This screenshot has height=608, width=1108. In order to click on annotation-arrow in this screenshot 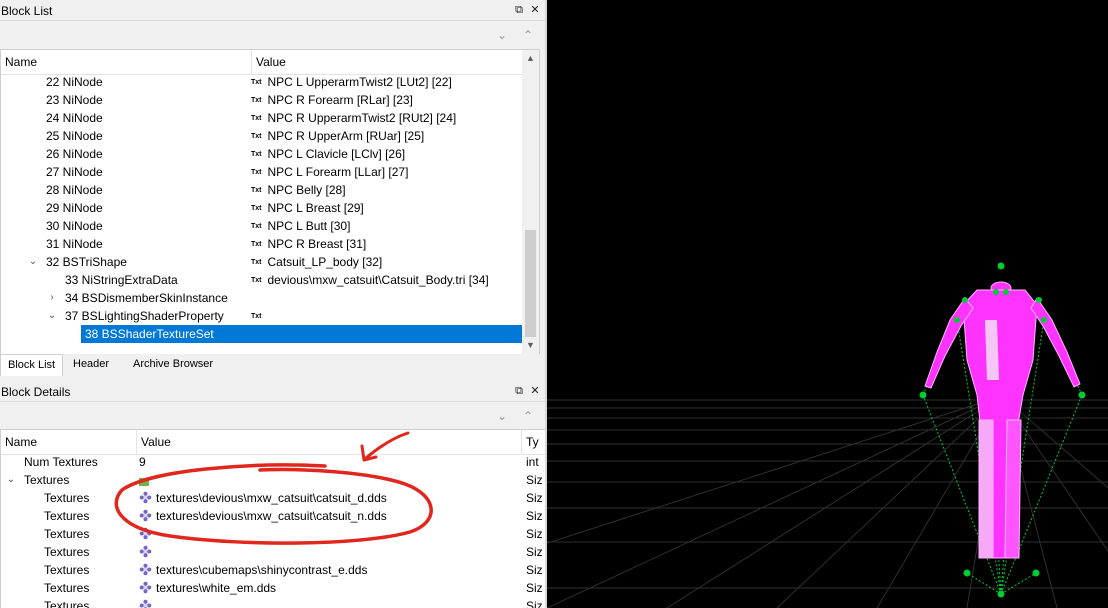, I will do `click(387, 445)`.